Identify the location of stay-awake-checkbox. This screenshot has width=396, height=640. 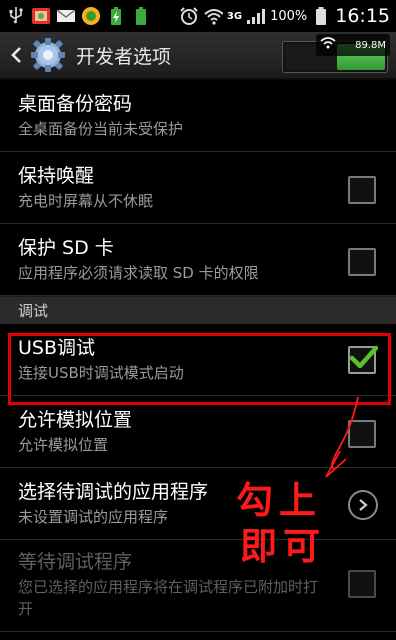
(362, 190).